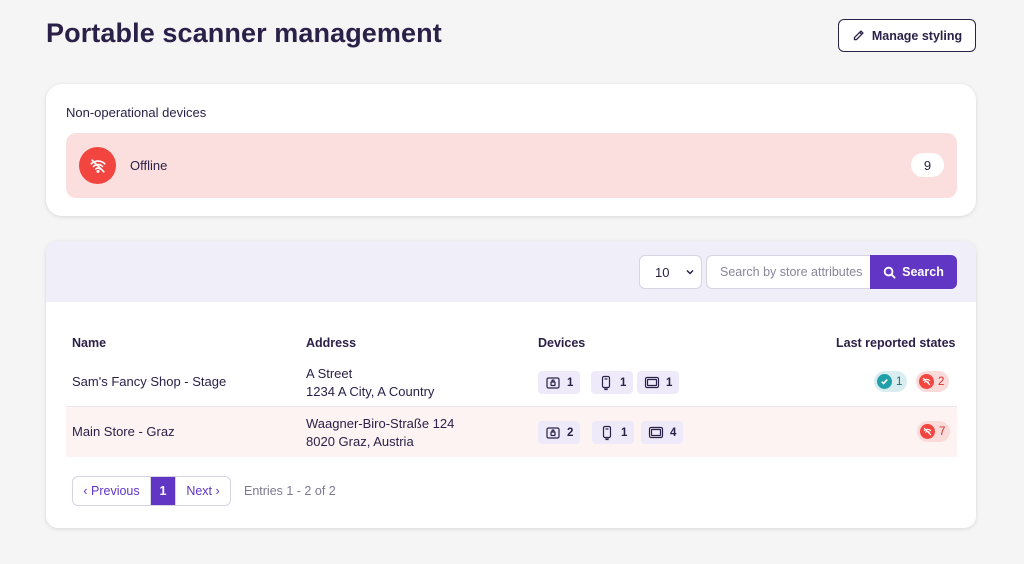 The image size is (1024, 564). Describe the element at coordinates (149, 381) in the screenshot. I see `store-name: Sam's Fancy Shop - Stage` at that location.